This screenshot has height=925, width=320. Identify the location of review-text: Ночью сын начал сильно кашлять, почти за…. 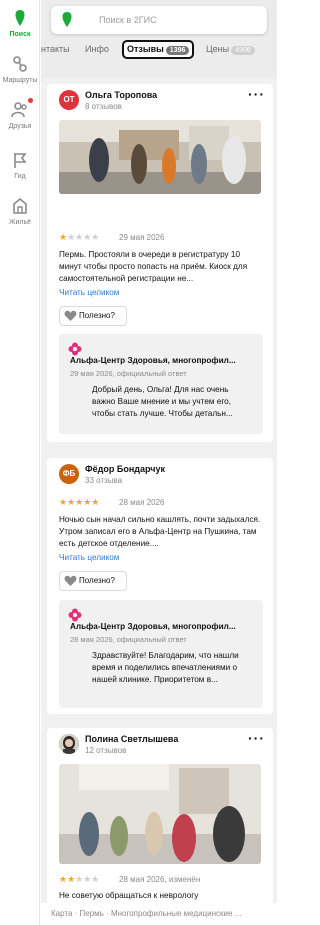
(160, 531).